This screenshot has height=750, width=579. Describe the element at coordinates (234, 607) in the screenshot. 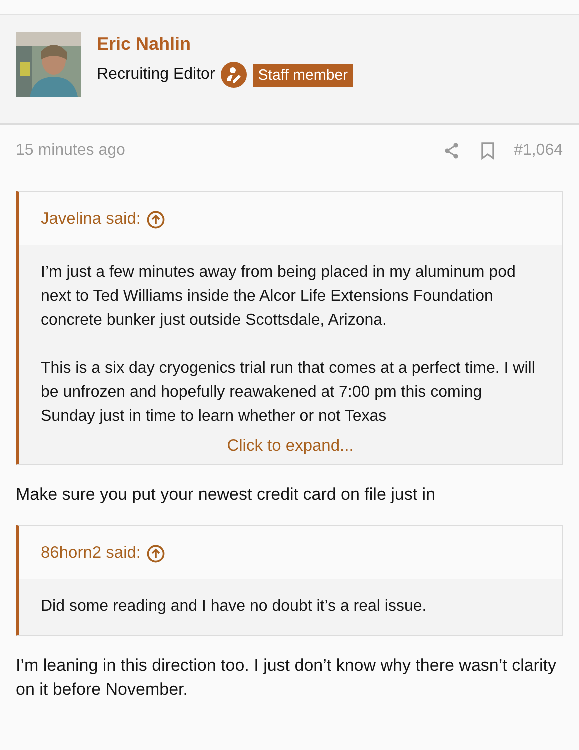

I see `quote-paragraph: Did some reading and I have no doubt it’s a real issue.` at that location.